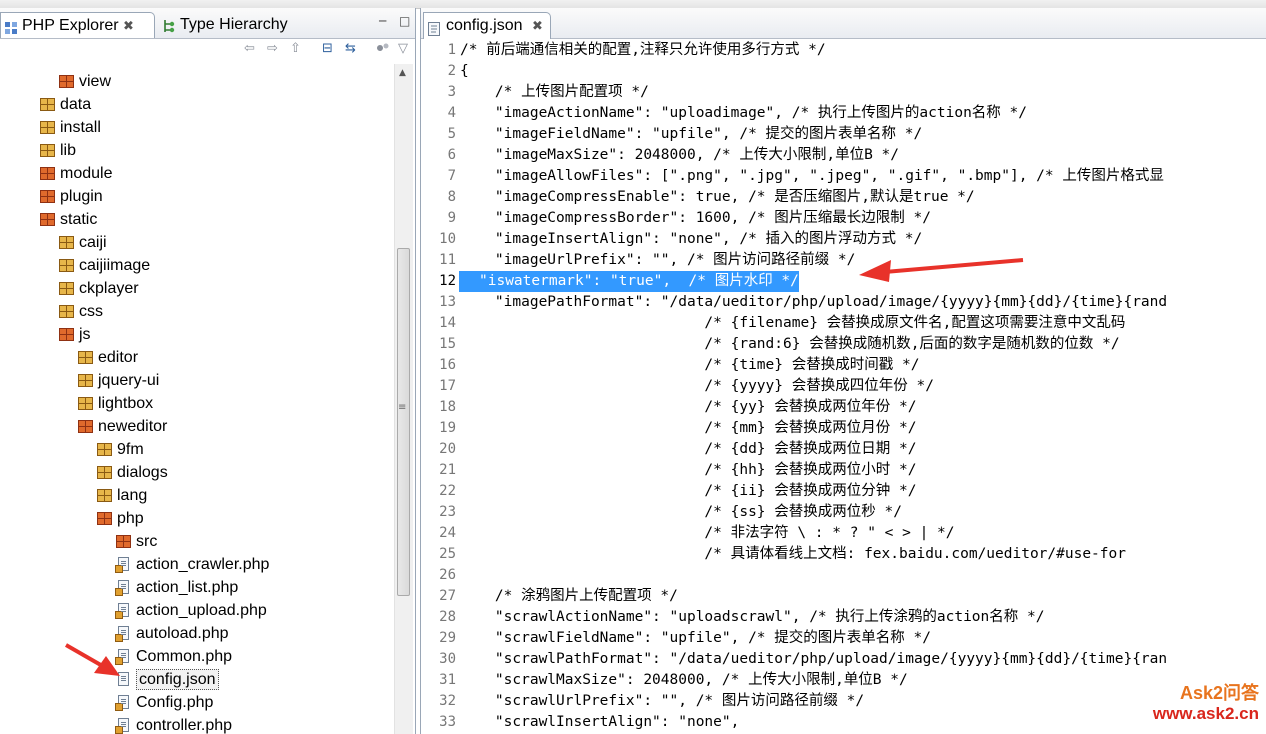 The width and height of the screenshot is (1266, 734). I want to click on tree-file: controller.php, so click(197, 724).